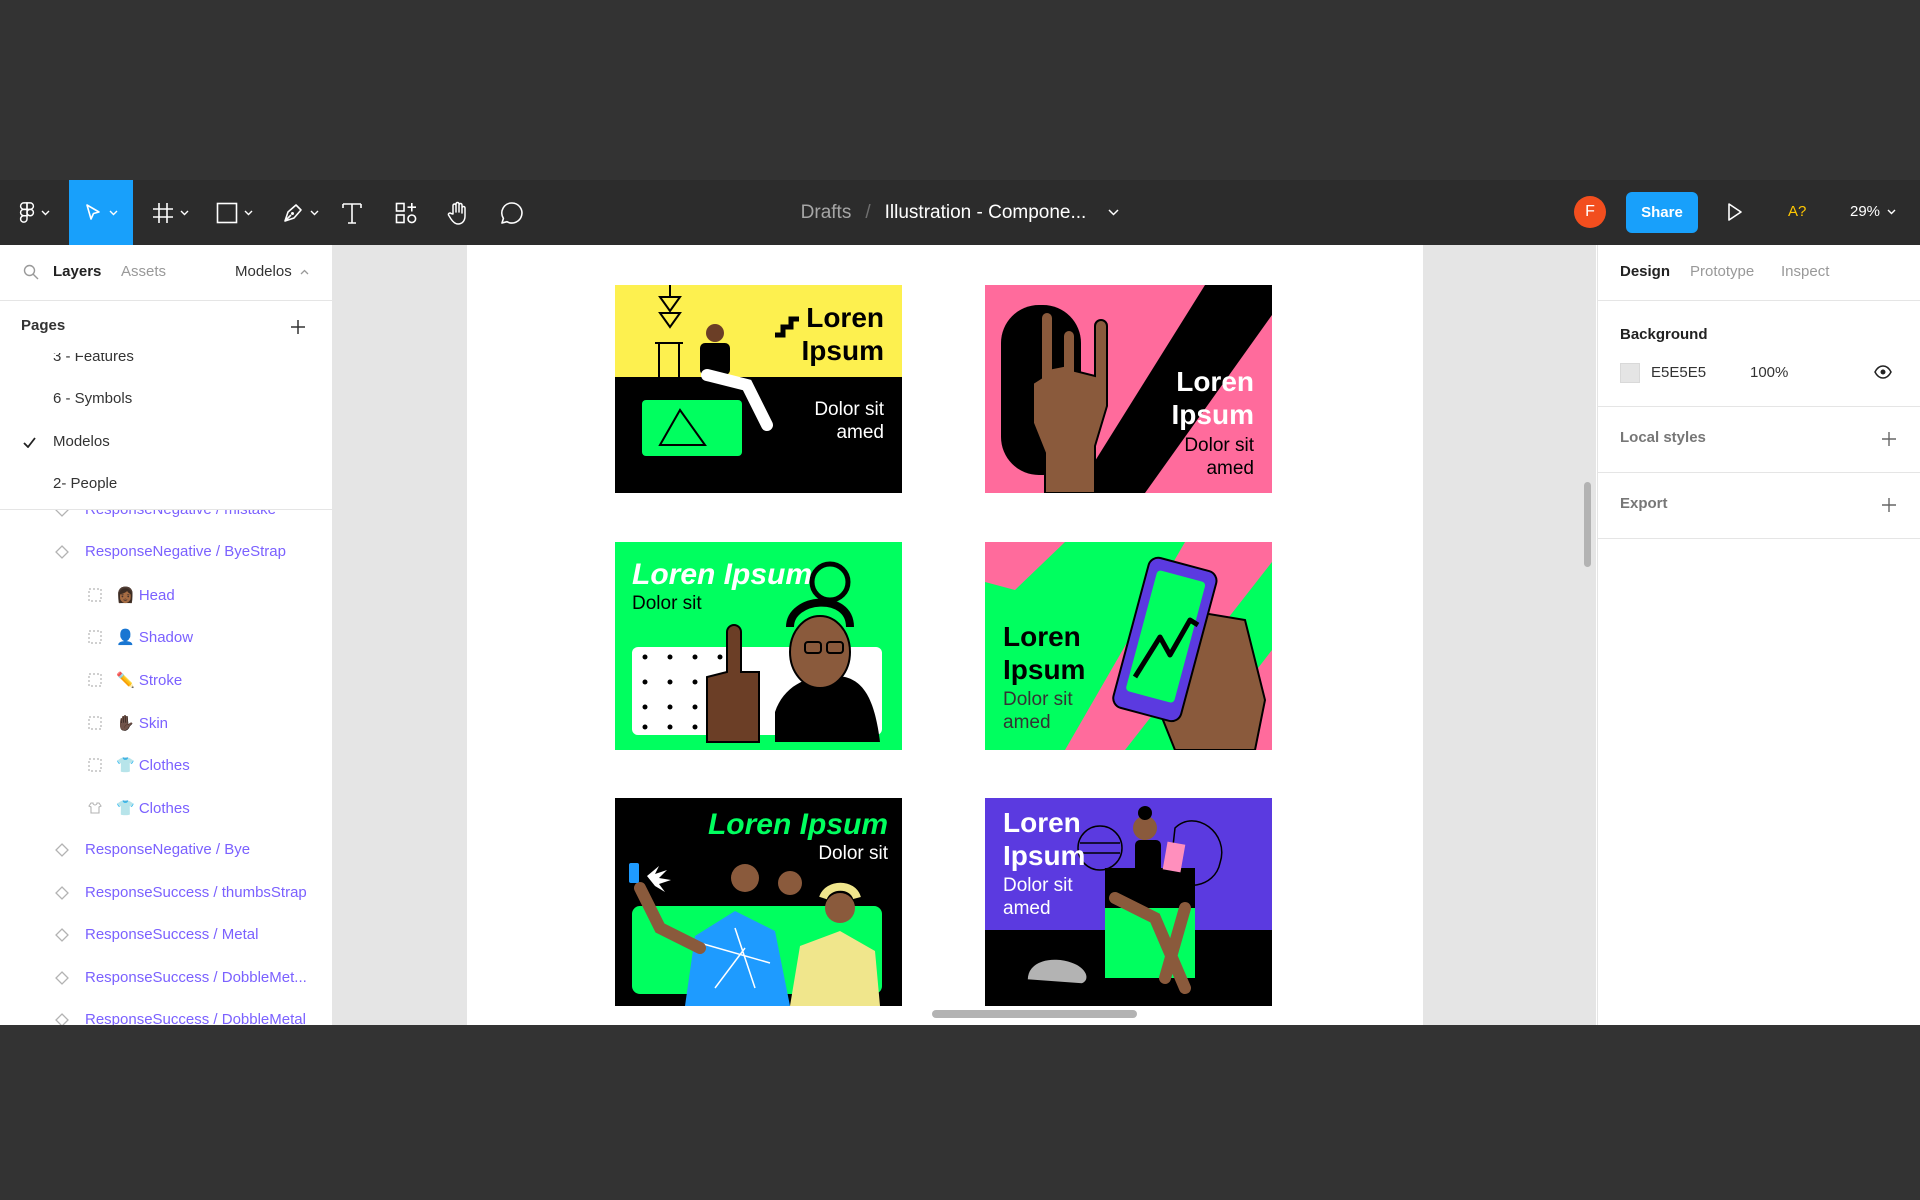 This screenshot has height=1200, width=1920. Describe the element at coordinates (1759, 506) in the screenshot. I see `export-section: Export` at that location.